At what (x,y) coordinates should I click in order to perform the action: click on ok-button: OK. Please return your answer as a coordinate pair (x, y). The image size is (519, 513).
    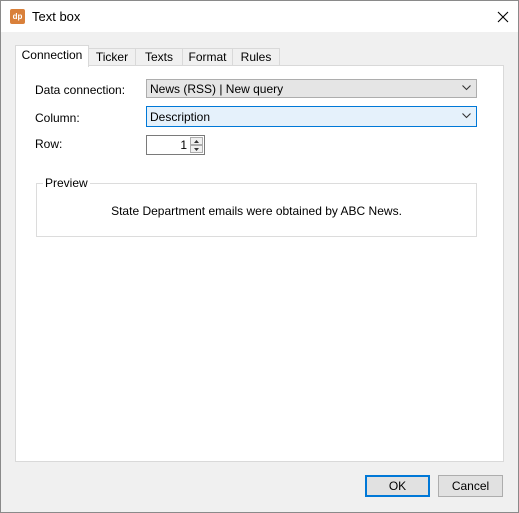
    Looking at the image, I should click on (397, 486).